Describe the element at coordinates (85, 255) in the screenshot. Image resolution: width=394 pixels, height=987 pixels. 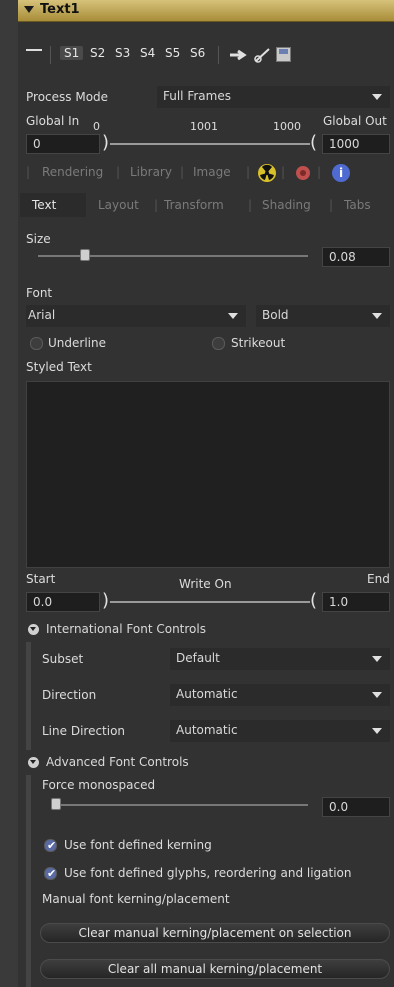
I see `size-slider-knob` at that location.